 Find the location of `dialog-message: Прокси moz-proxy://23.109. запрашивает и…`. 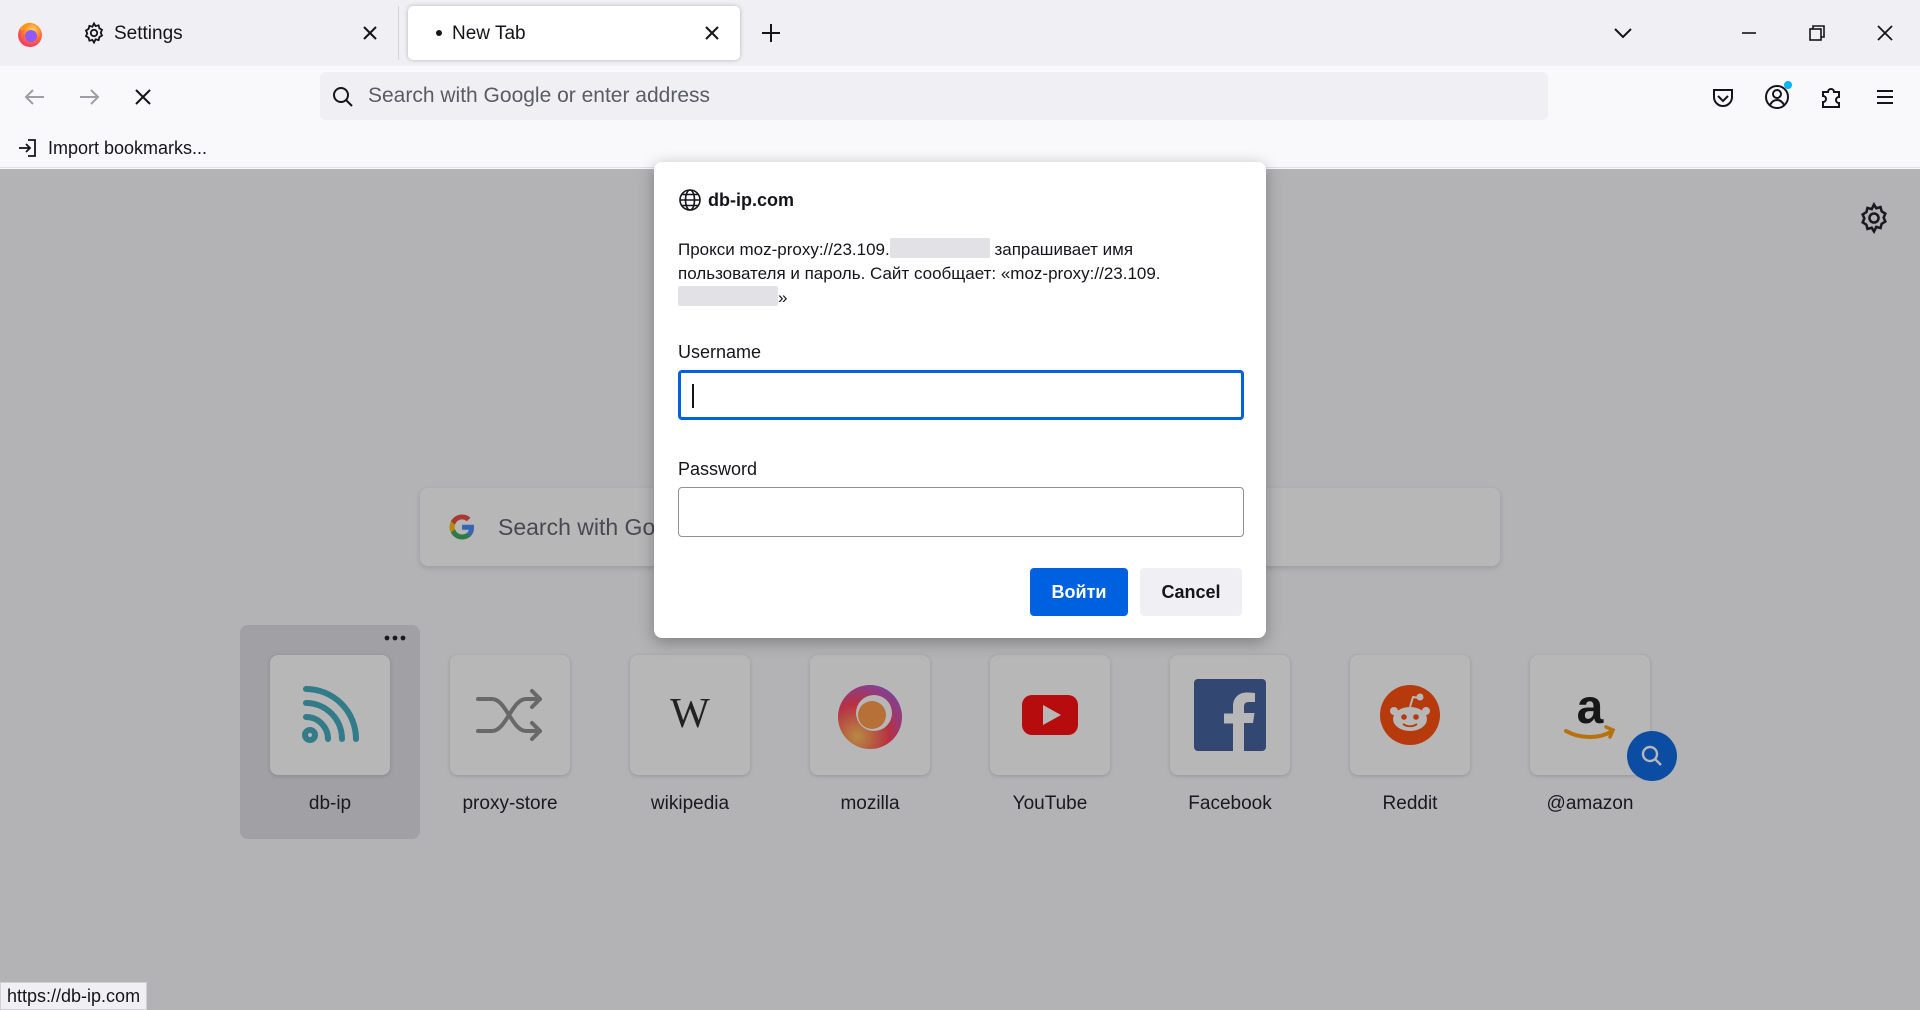

dialog-message: Прокси moz-proxy://23.109. запрашивает и… is located at coordinates (958, 274).